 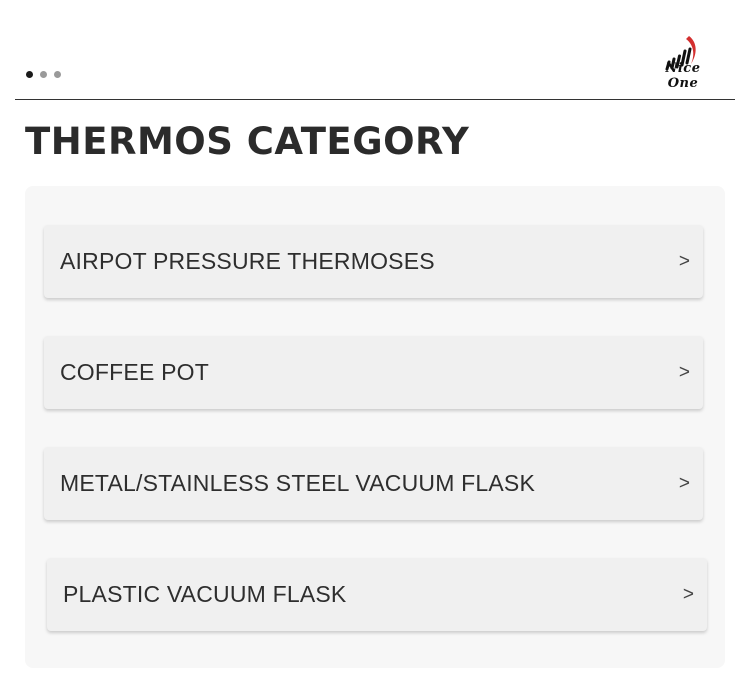 I want to click on category-item-metal-flask: METAL/STAINLESS STEEL VACUUM FLASK >, so click(x=373, y=483).